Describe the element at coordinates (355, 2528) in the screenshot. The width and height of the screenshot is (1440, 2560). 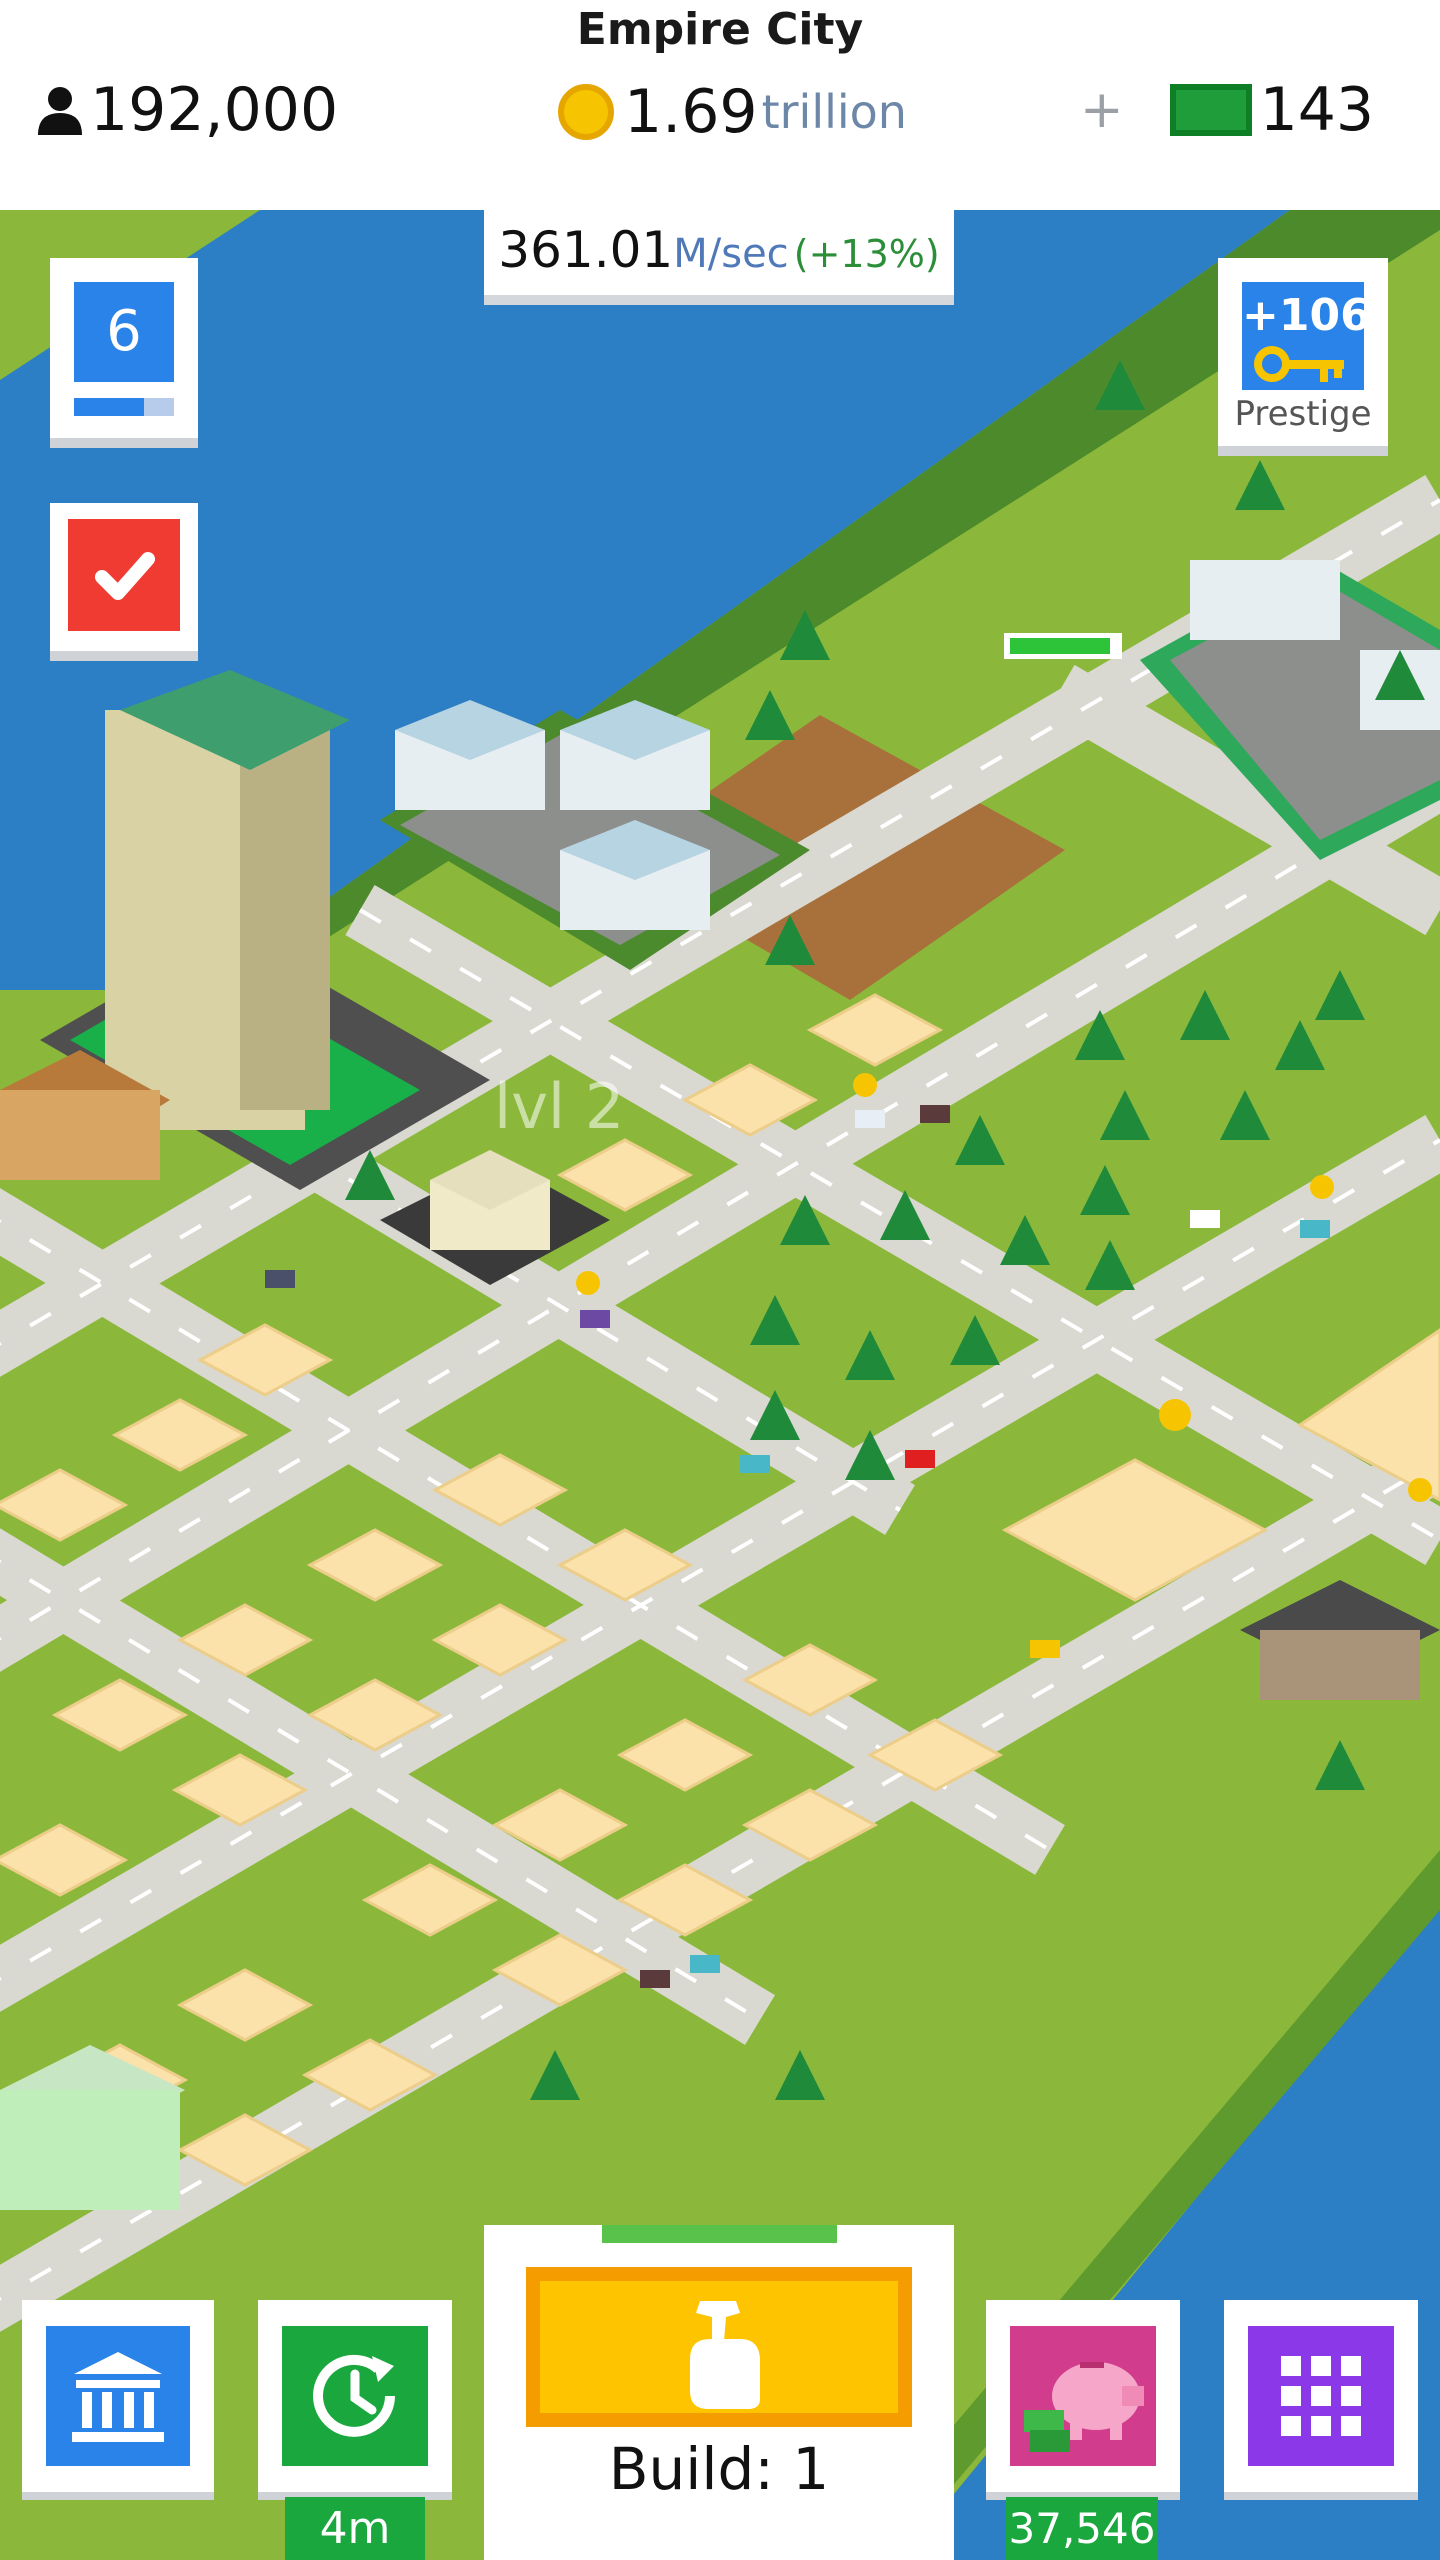
I see `boost-timer: 4m` at that location.